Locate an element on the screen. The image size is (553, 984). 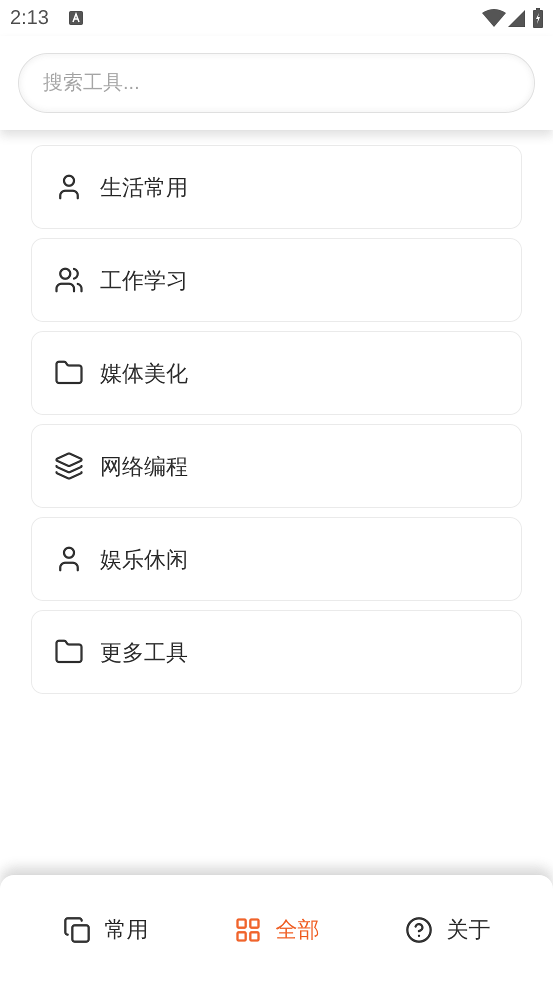
battery-icon is located at coordinates (538, 18).